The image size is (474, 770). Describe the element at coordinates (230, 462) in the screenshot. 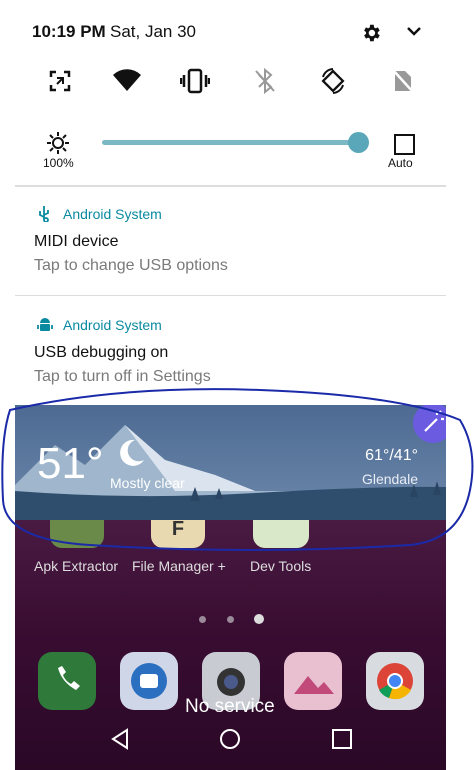

I see `weather-widget: 51° Mostly clear 61°/41° Glendale` at that location.